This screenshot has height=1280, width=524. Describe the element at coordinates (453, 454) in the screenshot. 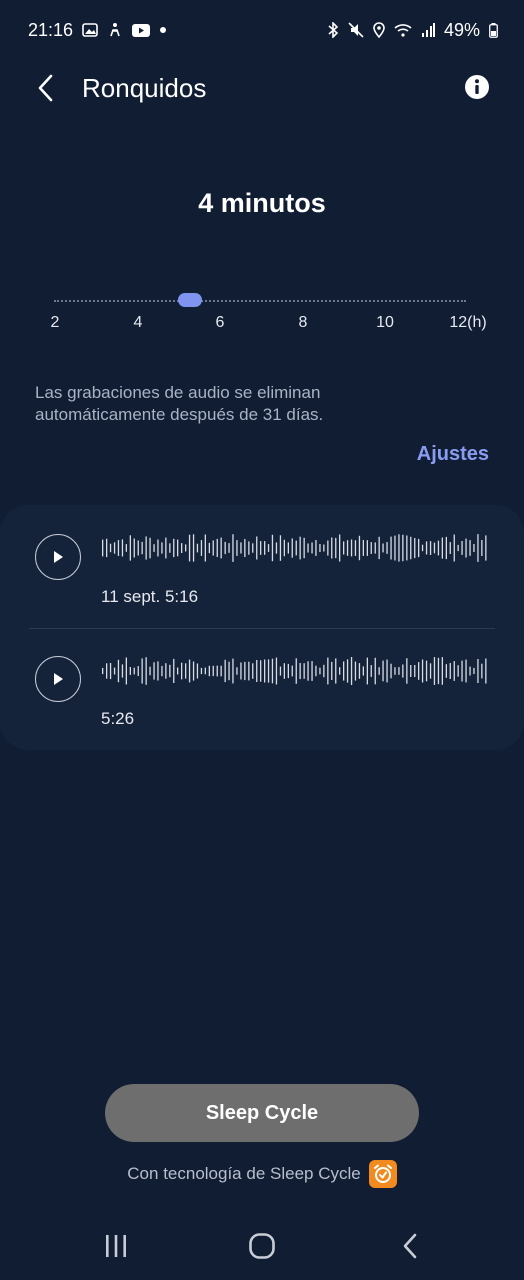

I see `settings-link: Ajustes` at that location.